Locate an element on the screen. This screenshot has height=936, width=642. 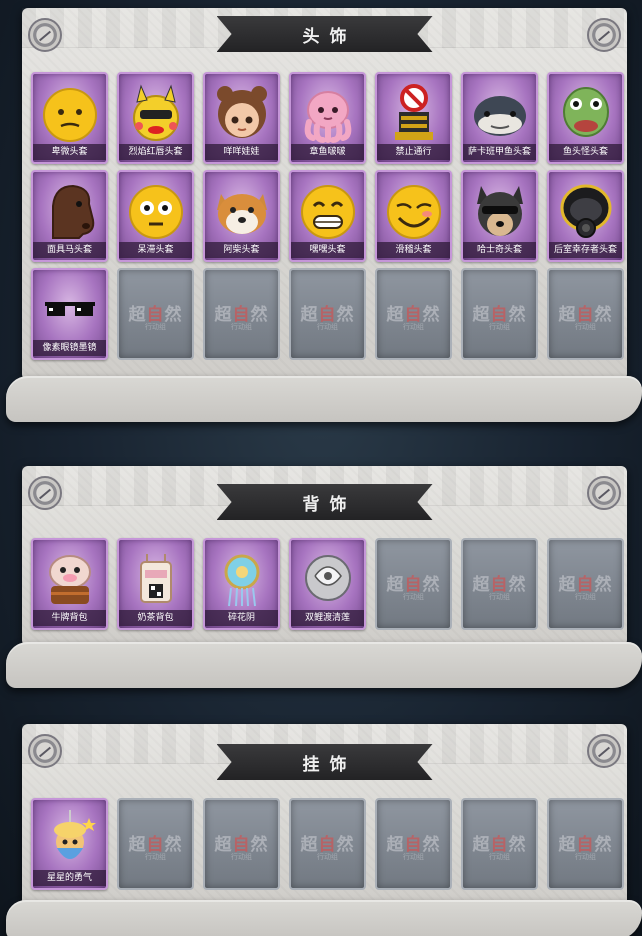
item-name: 卑微头套 is located at coordinates (69, 152).